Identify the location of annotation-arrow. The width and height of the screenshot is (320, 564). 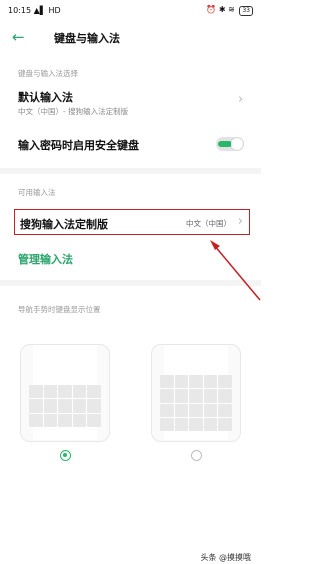
(235, 270).